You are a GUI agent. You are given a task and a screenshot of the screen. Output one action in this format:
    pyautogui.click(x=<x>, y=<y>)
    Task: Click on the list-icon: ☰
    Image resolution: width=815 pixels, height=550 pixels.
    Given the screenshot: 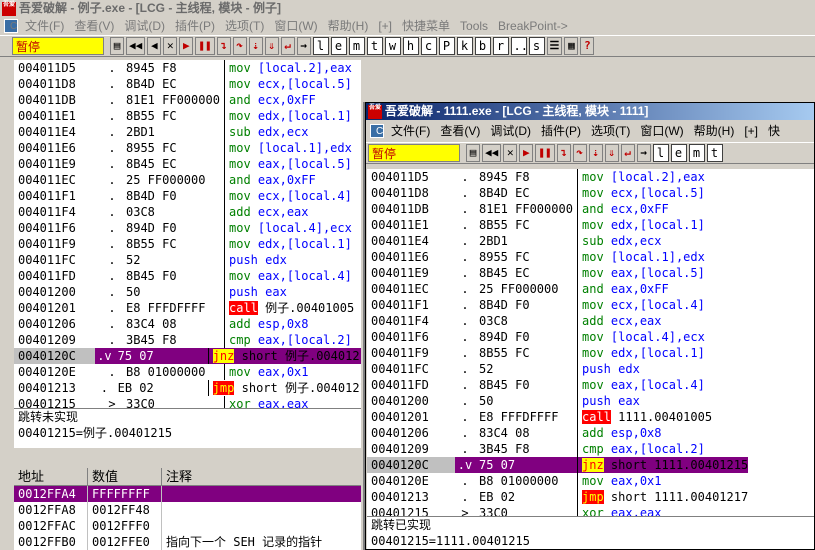 What is the action you would take?
    pyautogui.click(x=554, y=46)
    